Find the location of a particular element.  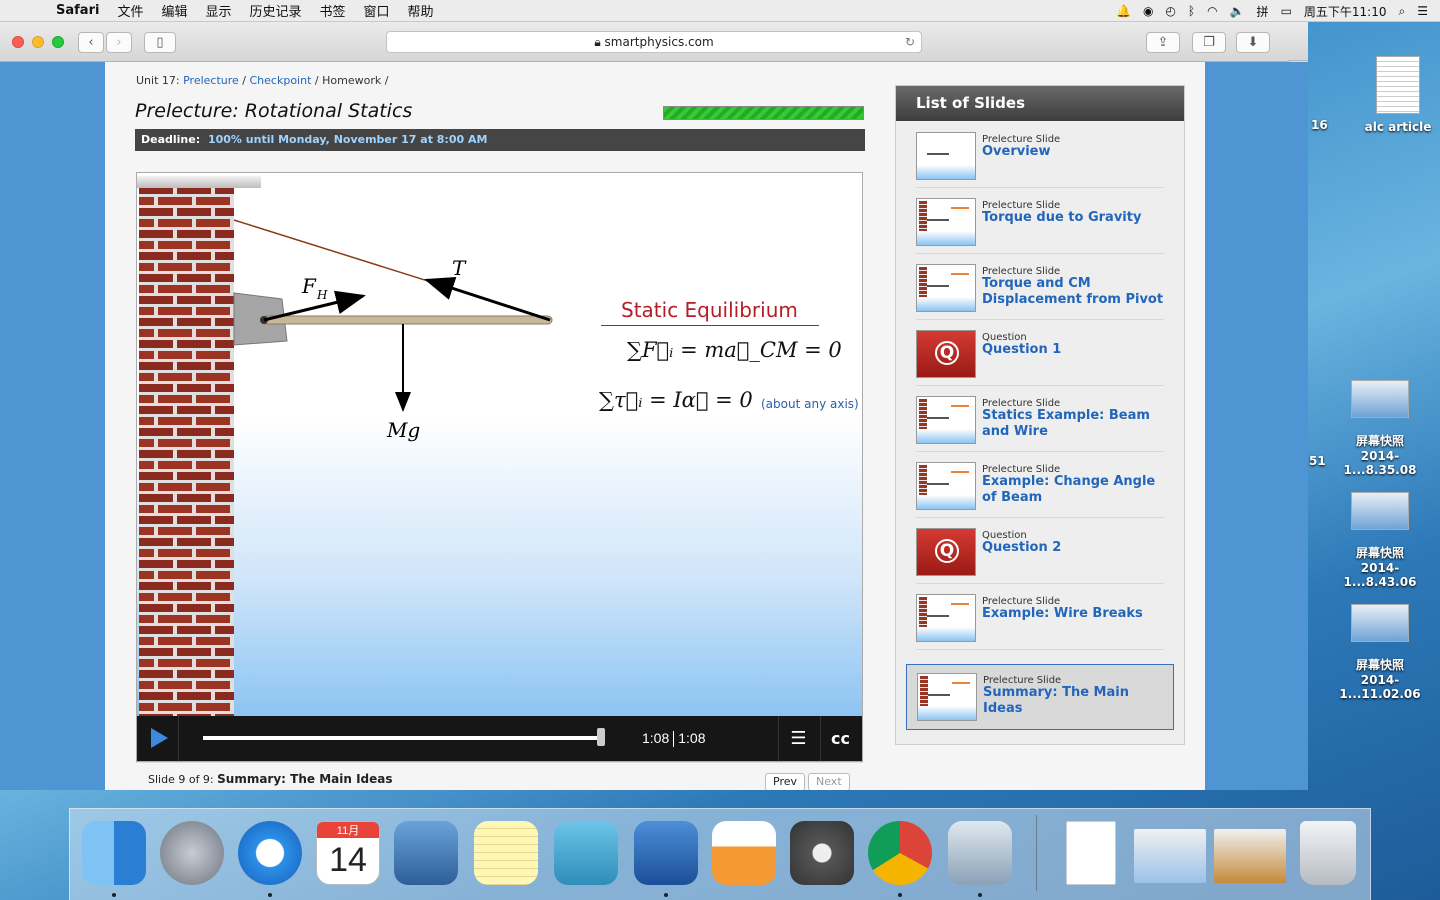

beam is located at coordinates (407, 320).